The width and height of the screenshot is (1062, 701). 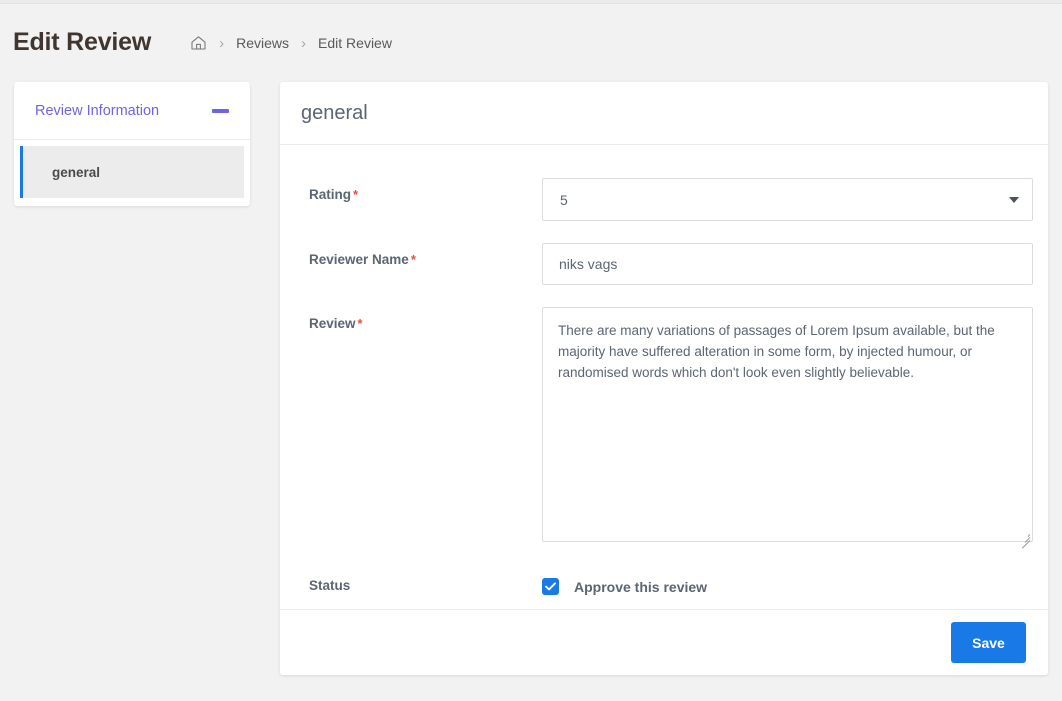 I want to click on check-icon, so click(x=550, y=586).